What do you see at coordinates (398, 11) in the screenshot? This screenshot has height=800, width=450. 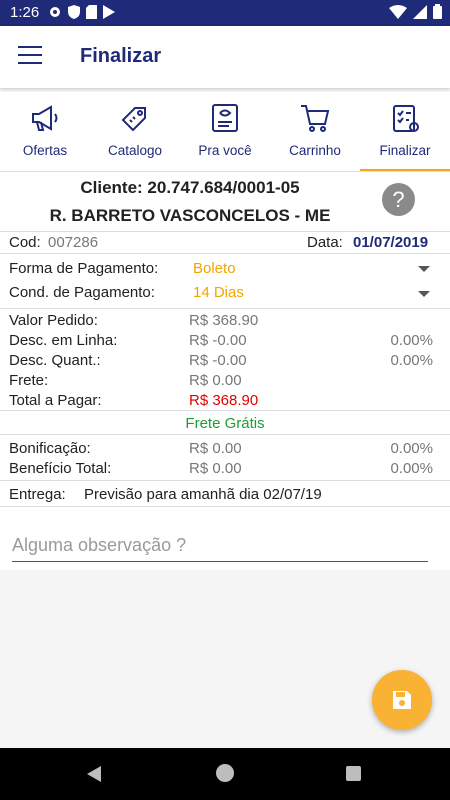 I see `wifi-icon` at bounding box center [398, 11].